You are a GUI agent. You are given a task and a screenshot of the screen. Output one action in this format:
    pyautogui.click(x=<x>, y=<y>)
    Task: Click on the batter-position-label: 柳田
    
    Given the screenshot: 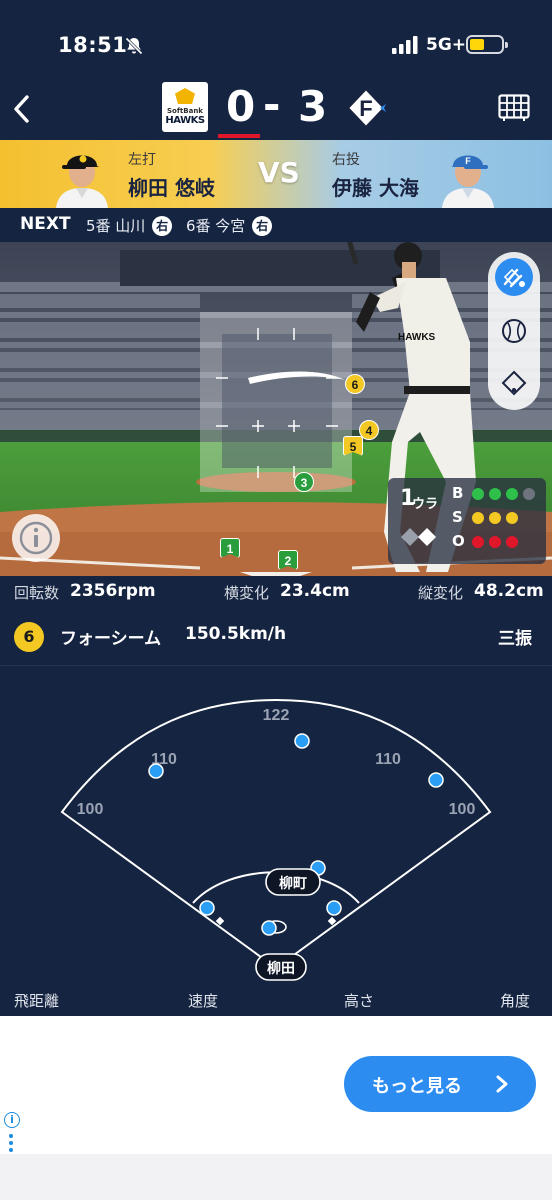 What is the action you would take?
    pyautogui.click(x=281, y=968)
    